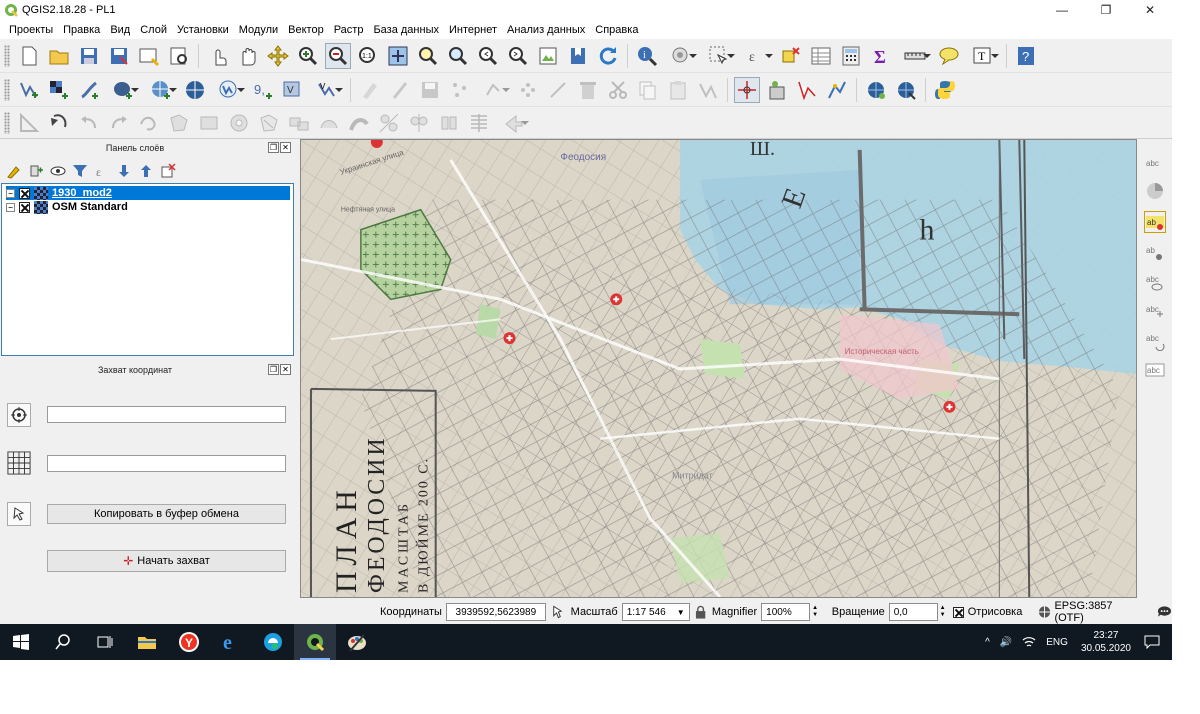 The height and width of the screenshot is (714, 1200). Describe the element at coordinates (406, 30) in the screenshot. I see `menu-database: База данных` at that location.